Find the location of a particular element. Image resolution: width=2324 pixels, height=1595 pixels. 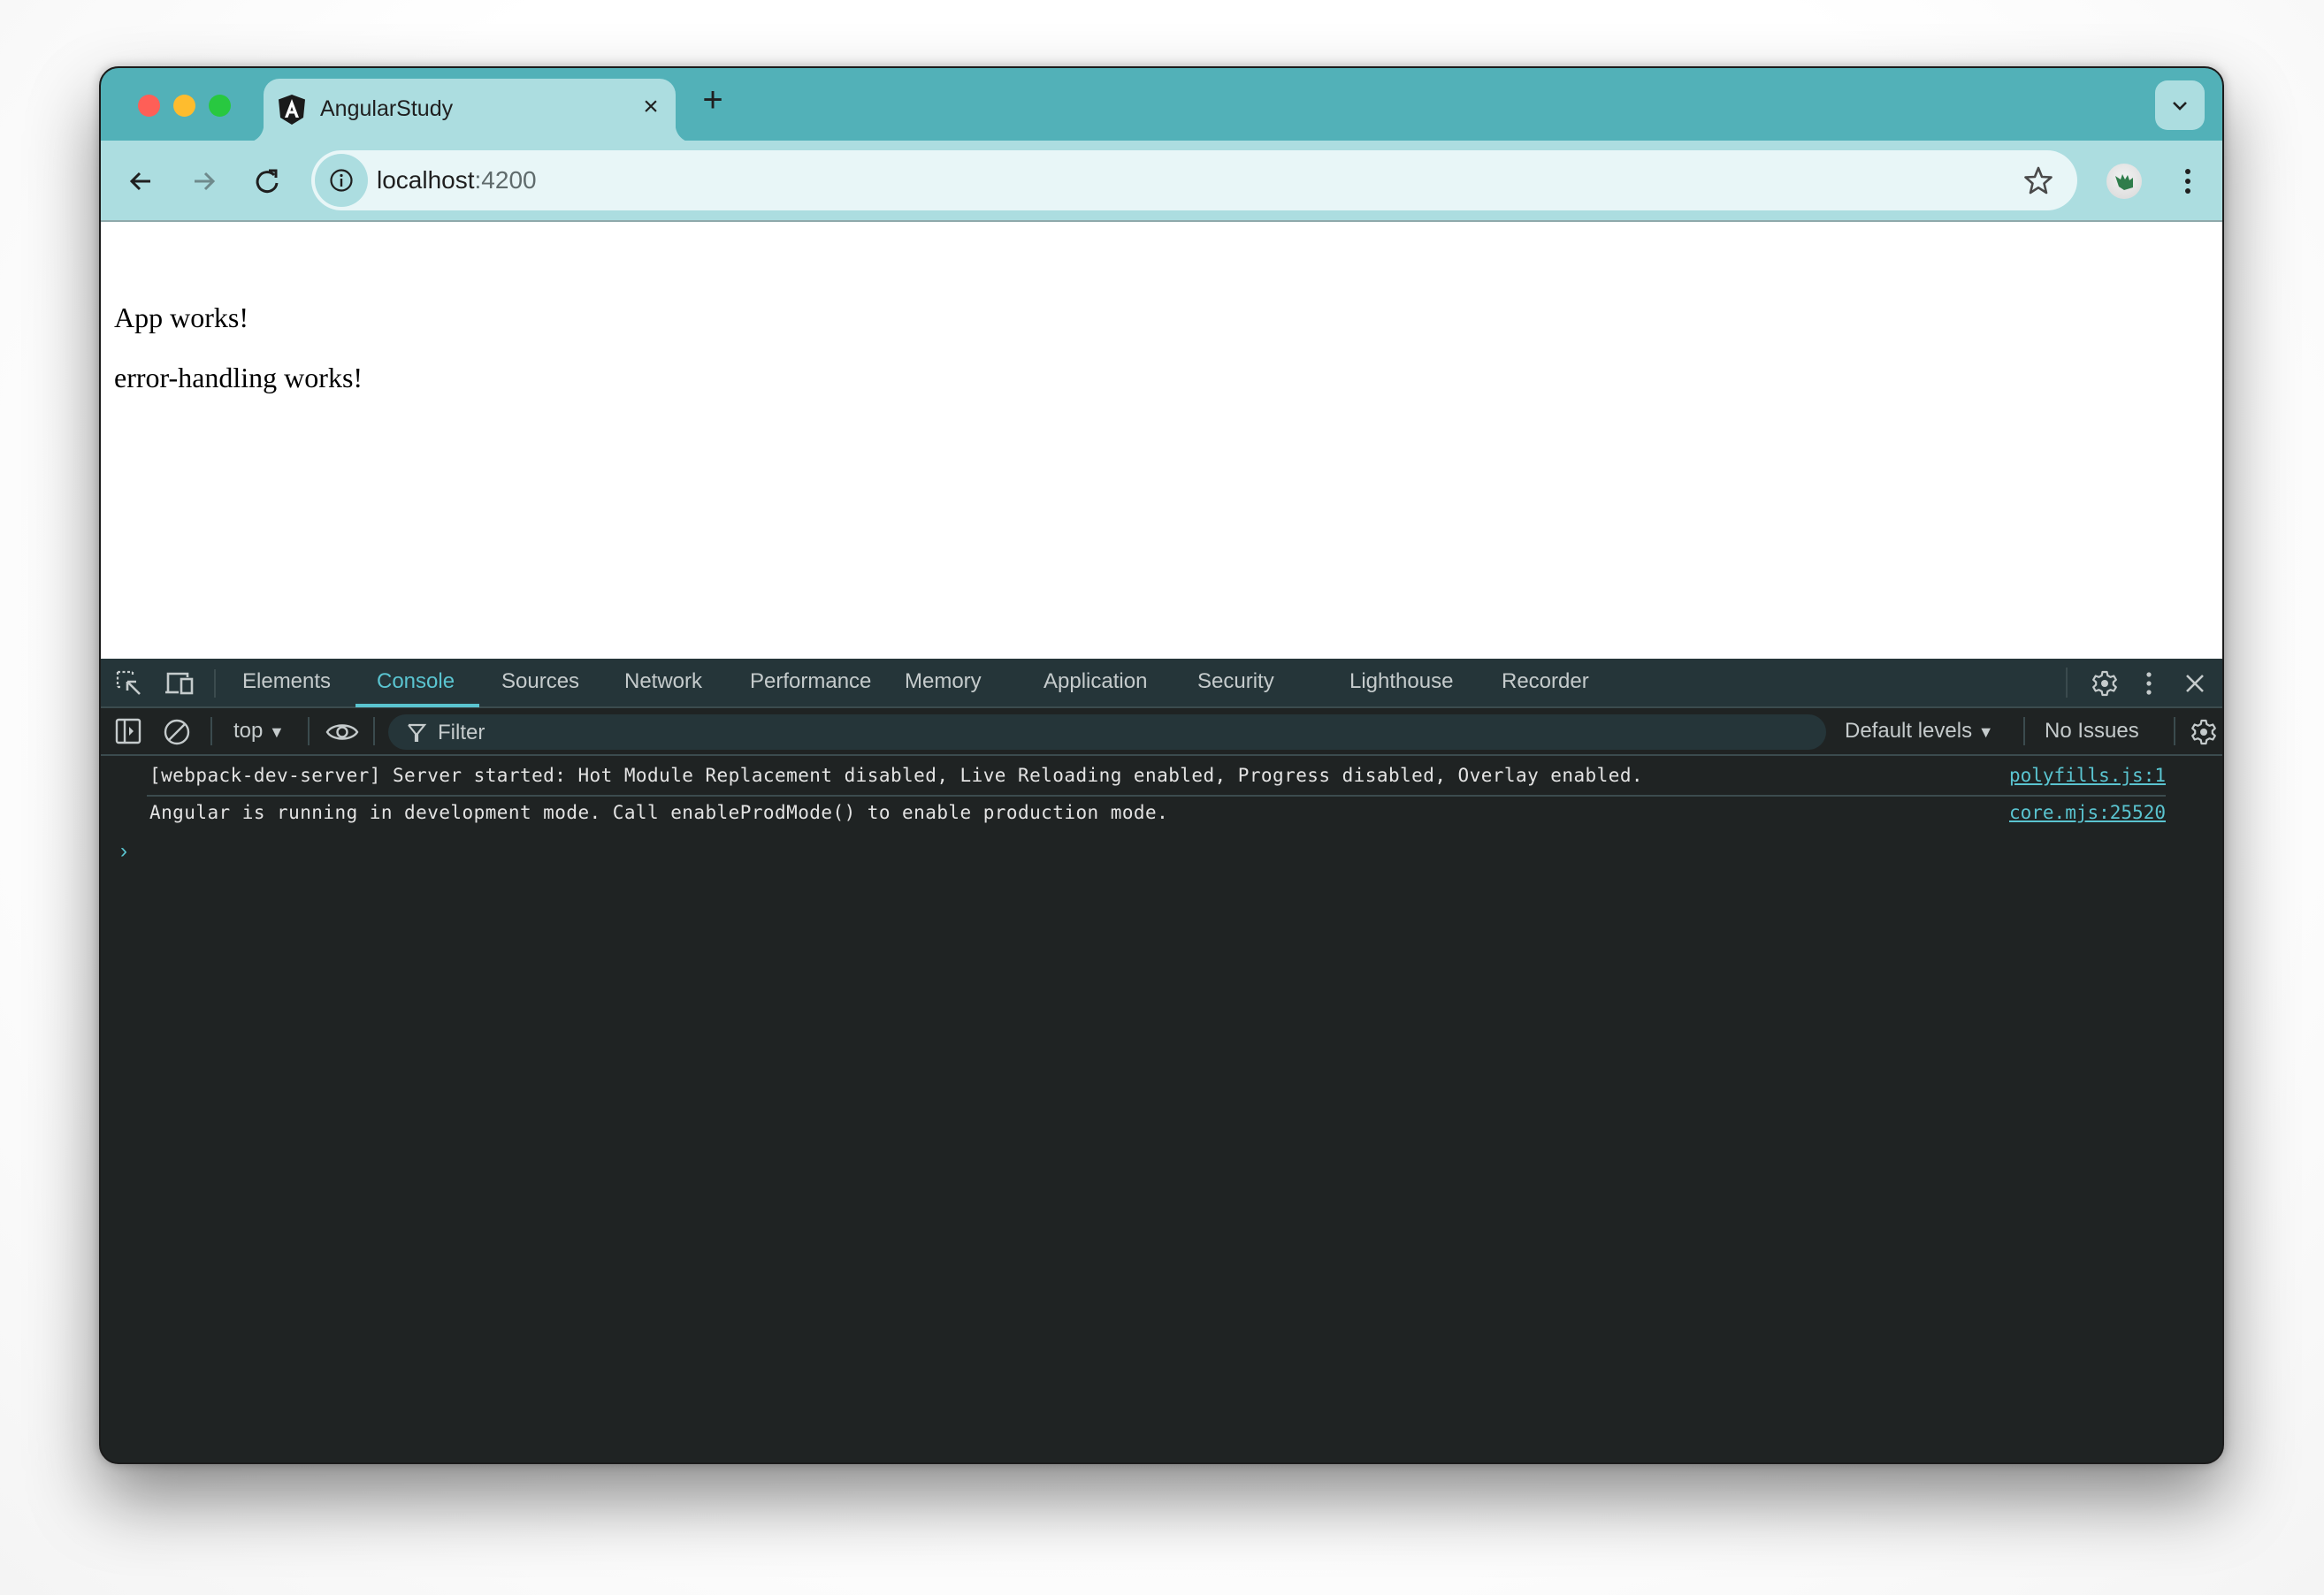

reload-button is located at coordinates (267, 181).